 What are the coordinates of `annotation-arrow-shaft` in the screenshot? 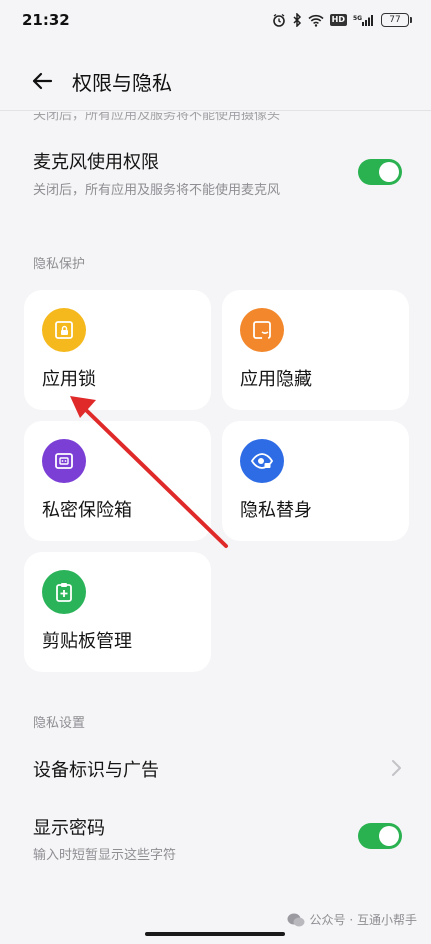 It's located at (156, 478).